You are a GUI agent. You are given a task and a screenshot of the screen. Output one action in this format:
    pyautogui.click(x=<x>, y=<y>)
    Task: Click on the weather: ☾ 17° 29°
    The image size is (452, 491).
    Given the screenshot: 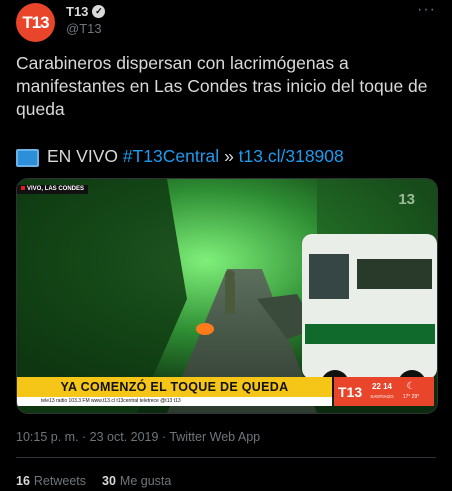 What is the action you would take?
    pyautogui.click(x=411, y=391)
    